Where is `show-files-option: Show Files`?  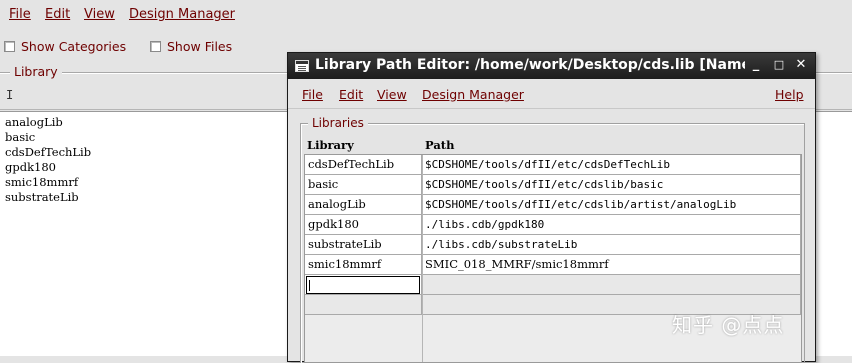
show-files-option: Show Files is located at coordinates (191, 46).